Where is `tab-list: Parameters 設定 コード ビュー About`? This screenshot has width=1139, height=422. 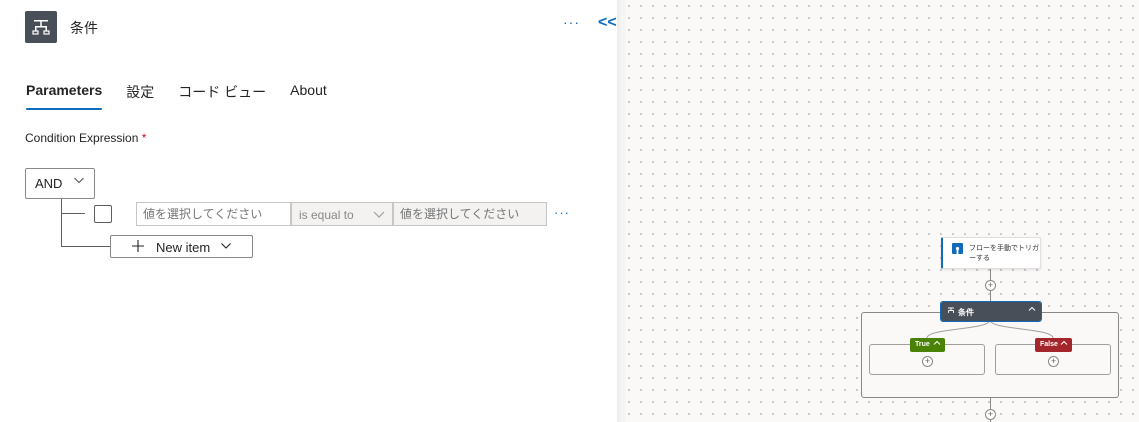
tab-list: Parameters 設定 コード ビュー About is located at coordinates (188, 95).